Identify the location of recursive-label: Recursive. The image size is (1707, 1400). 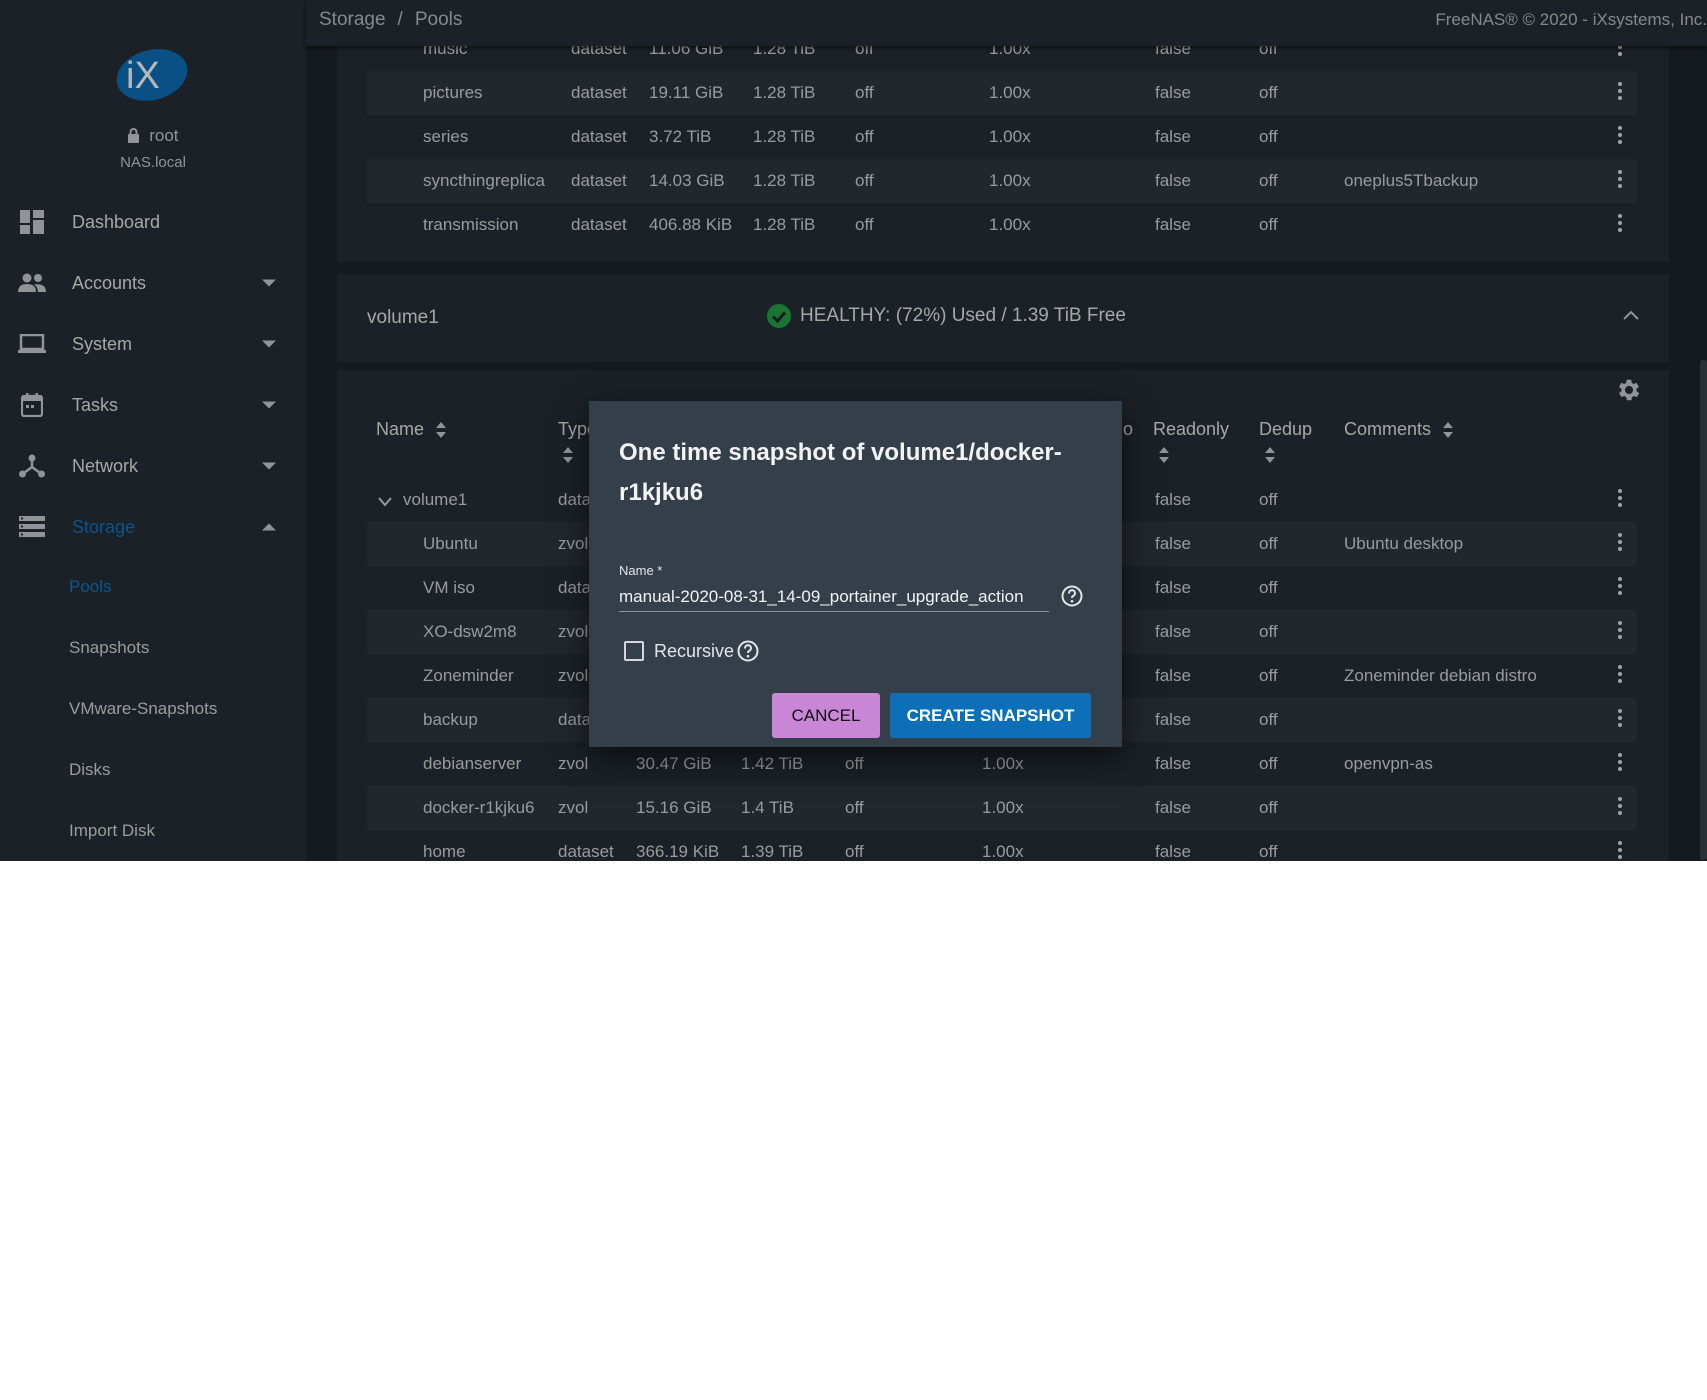
(694, 651).